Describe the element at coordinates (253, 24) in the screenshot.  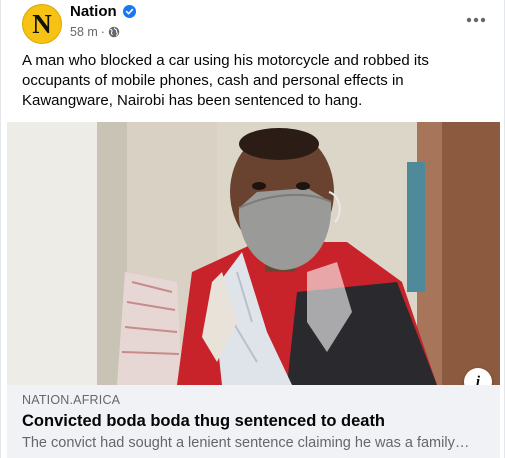
I see `post-header: N Nation 58 m ·` at that location.